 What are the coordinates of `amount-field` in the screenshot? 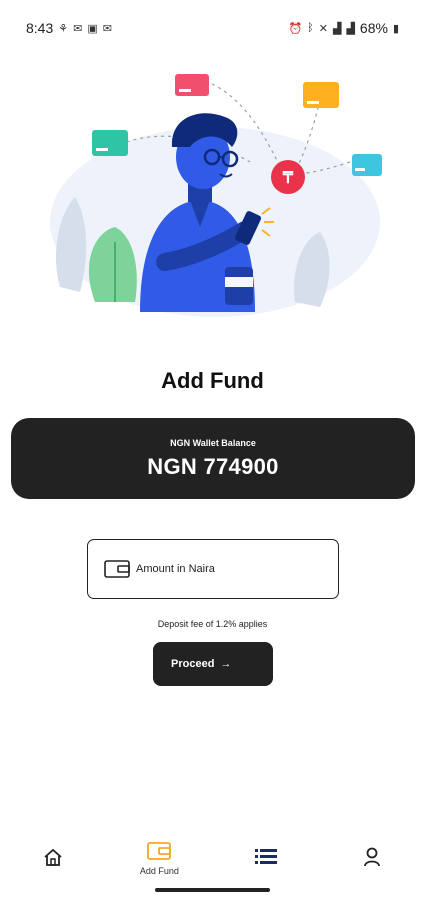 It's located at (213, 569).